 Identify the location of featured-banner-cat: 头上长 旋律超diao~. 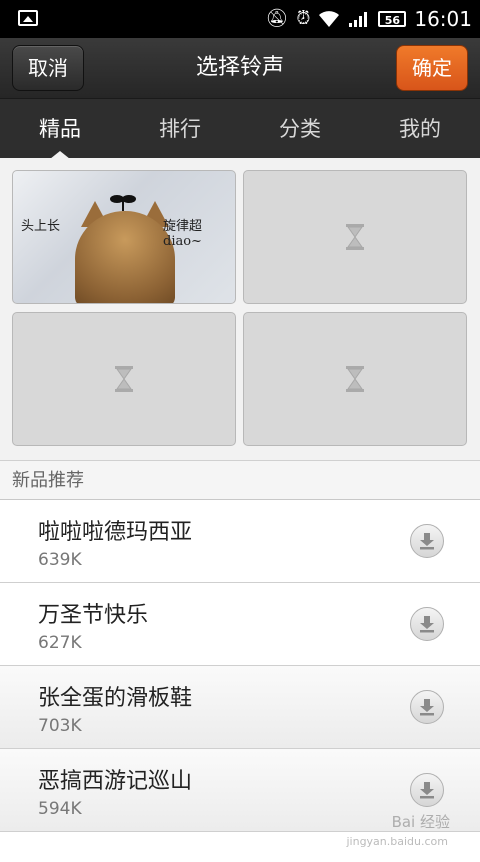
(124, 237).